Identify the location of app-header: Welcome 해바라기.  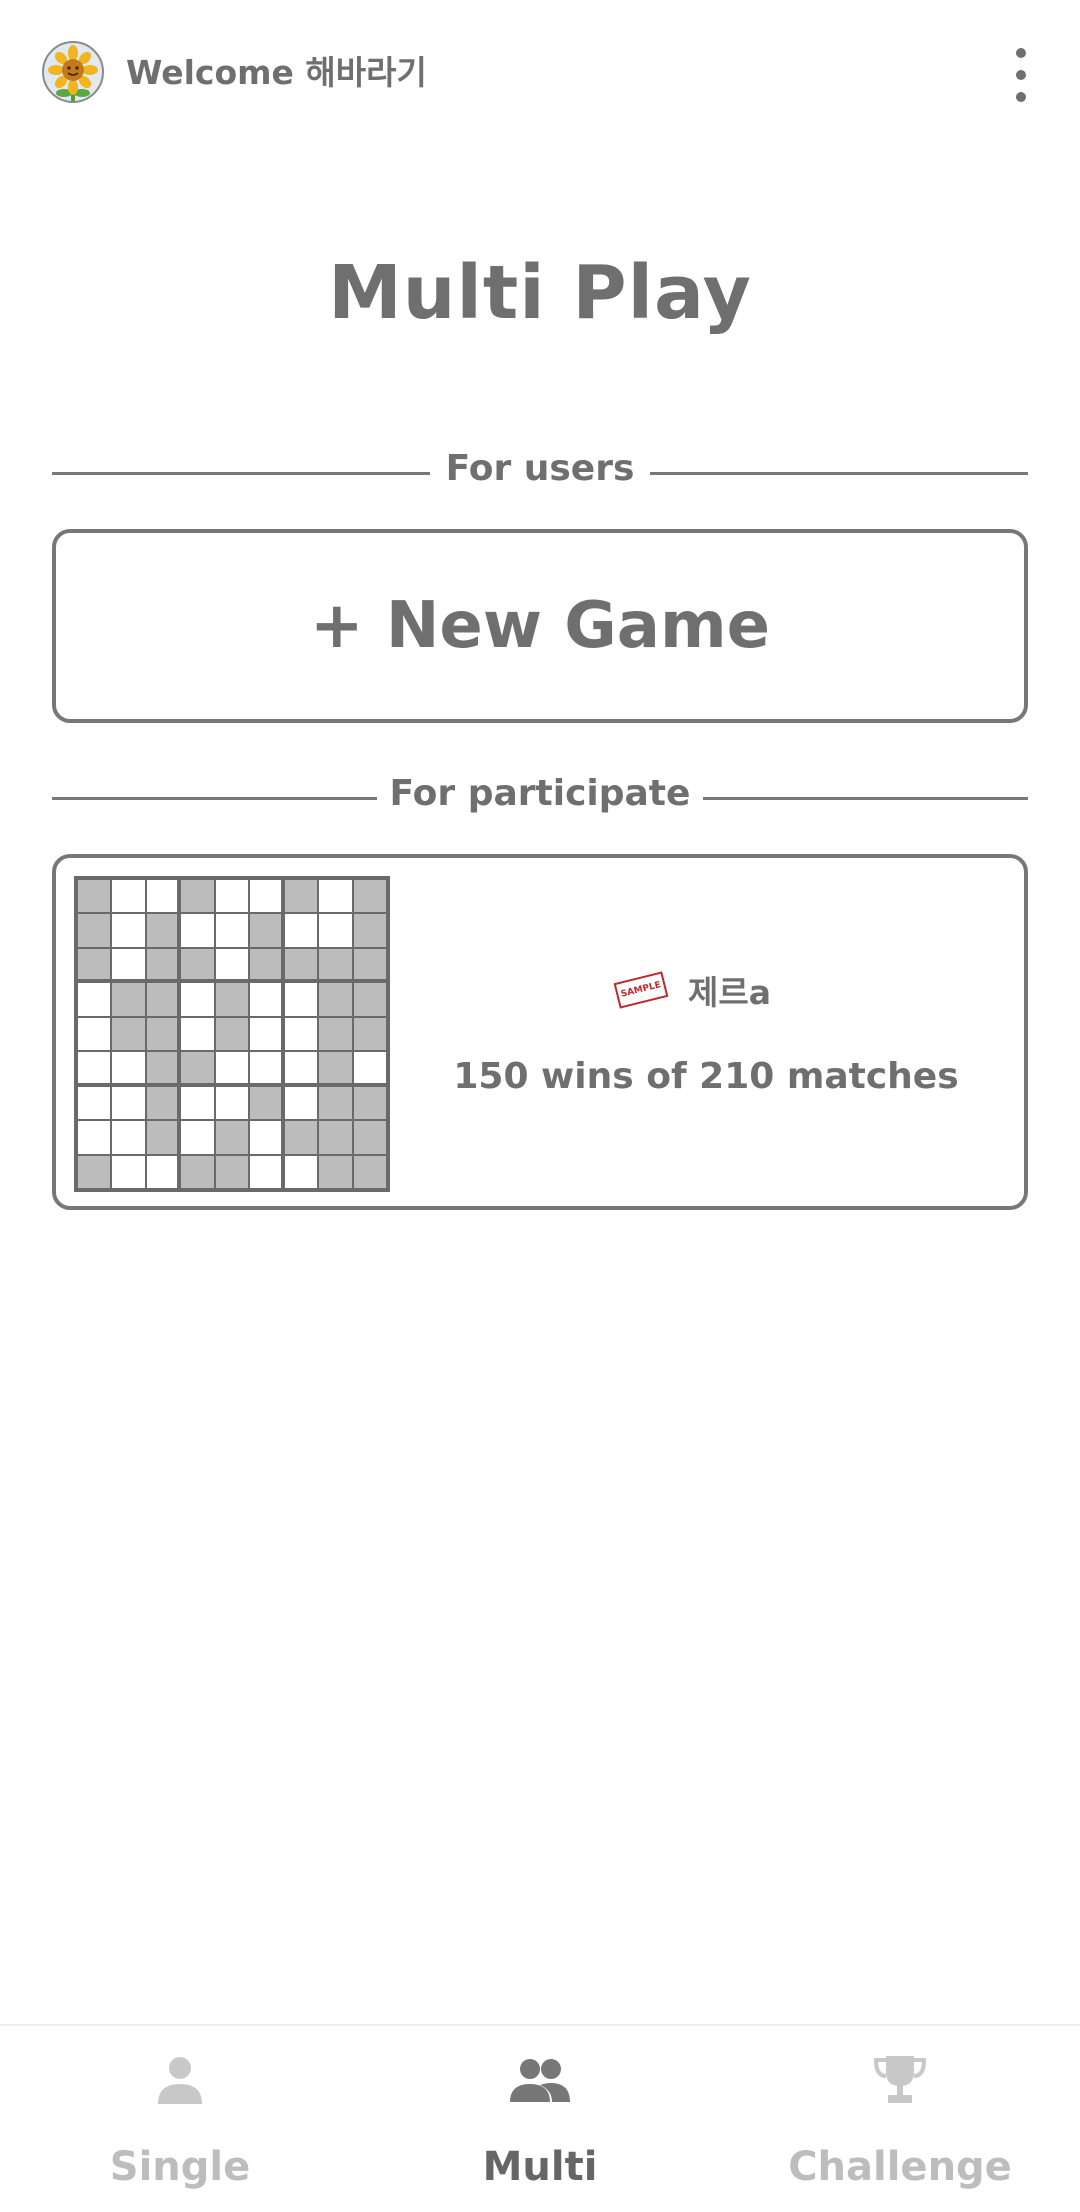
(540, 75).